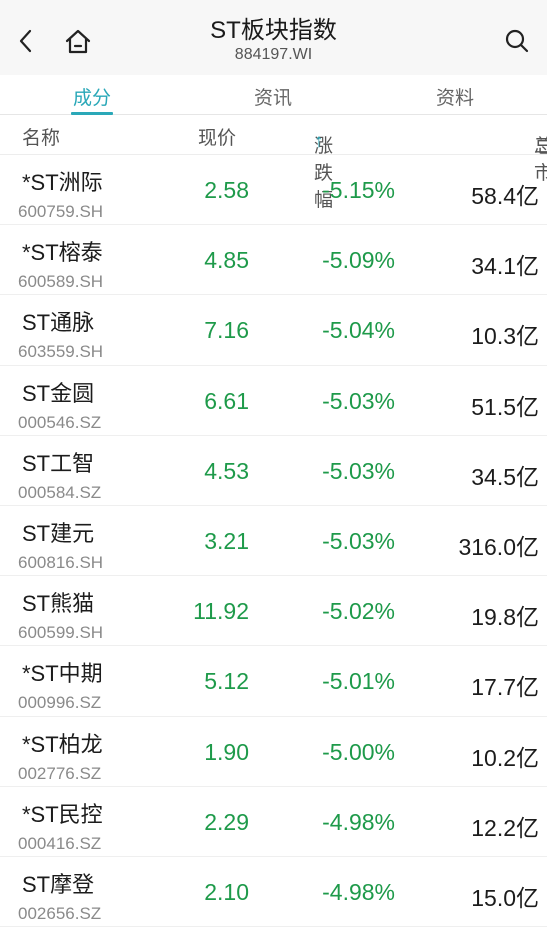 The image size is (547, 929). I want to click on stock-name: ST工智, so click(58, 463).